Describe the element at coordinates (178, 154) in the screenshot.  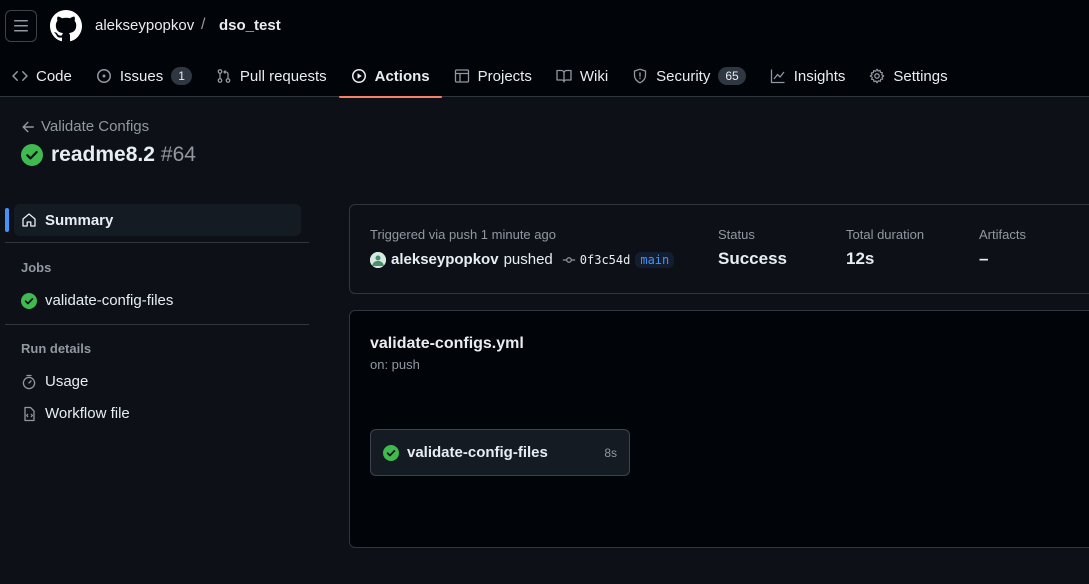
I see `run-number: #64` at that location.